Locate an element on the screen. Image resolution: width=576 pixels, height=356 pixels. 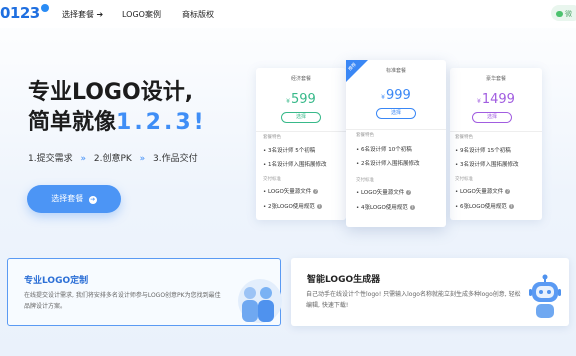
hero-title: 专业LOGO设计, 简单就像1.2.3! is located at coordinates (117, 108).